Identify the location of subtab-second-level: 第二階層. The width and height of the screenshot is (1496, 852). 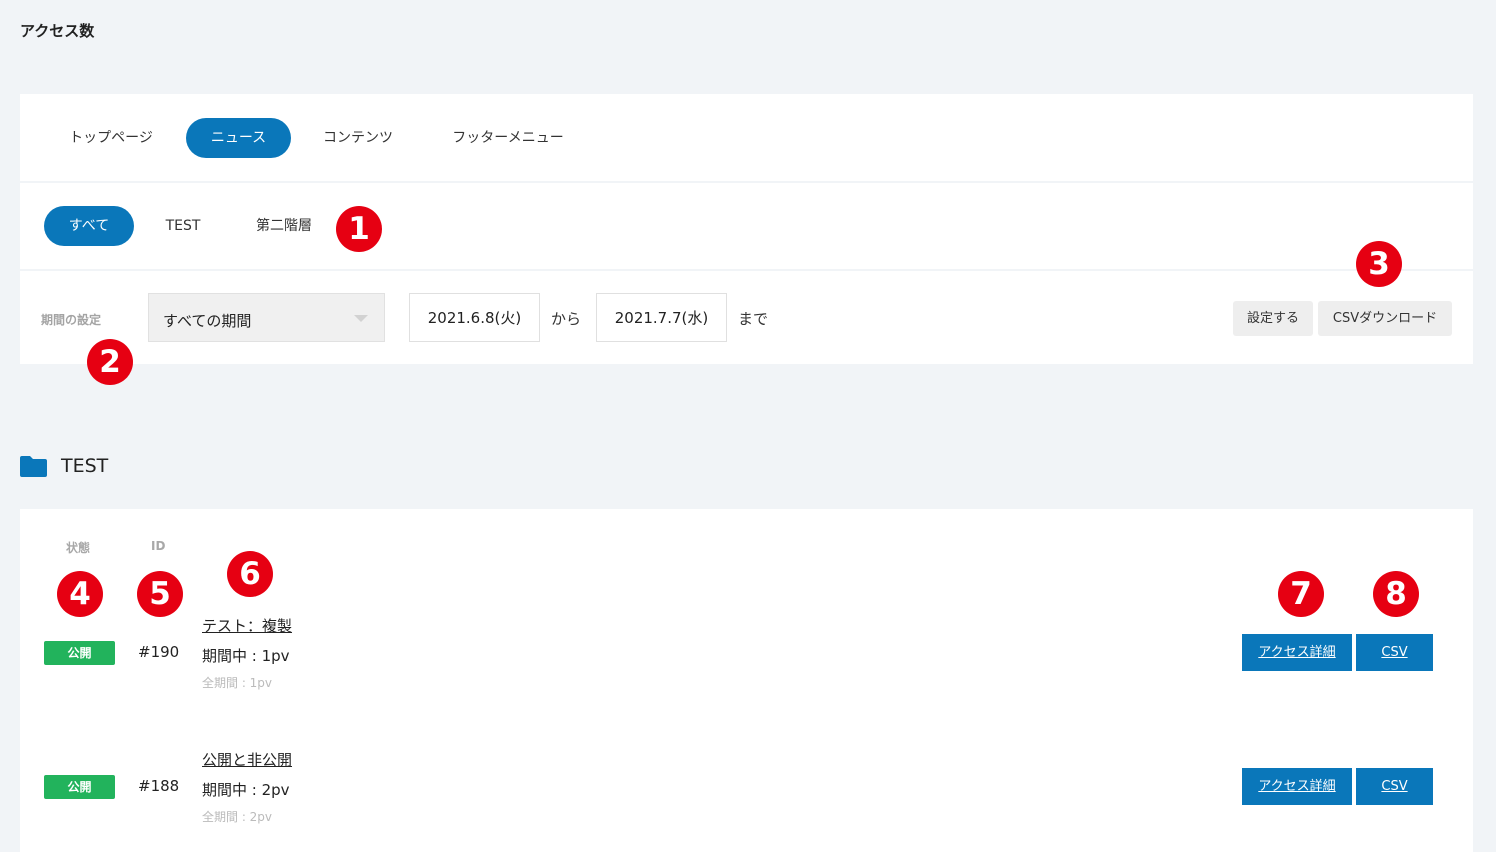
(284, 226).